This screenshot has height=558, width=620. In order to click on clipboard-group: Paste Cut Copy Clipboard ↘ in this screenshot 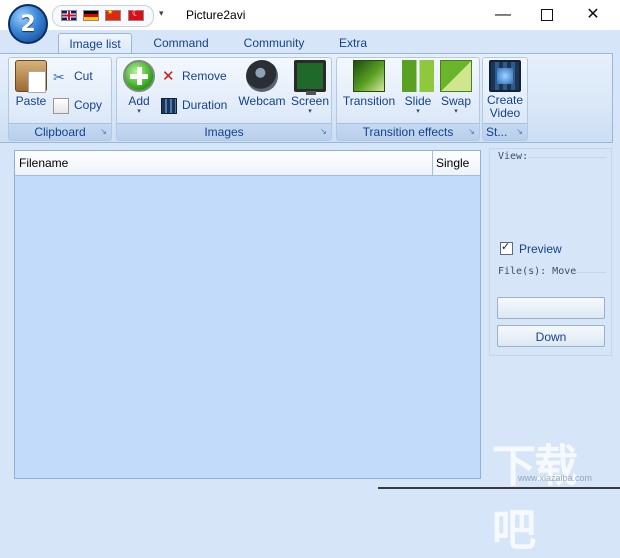, I will do `click(60, 99)`.